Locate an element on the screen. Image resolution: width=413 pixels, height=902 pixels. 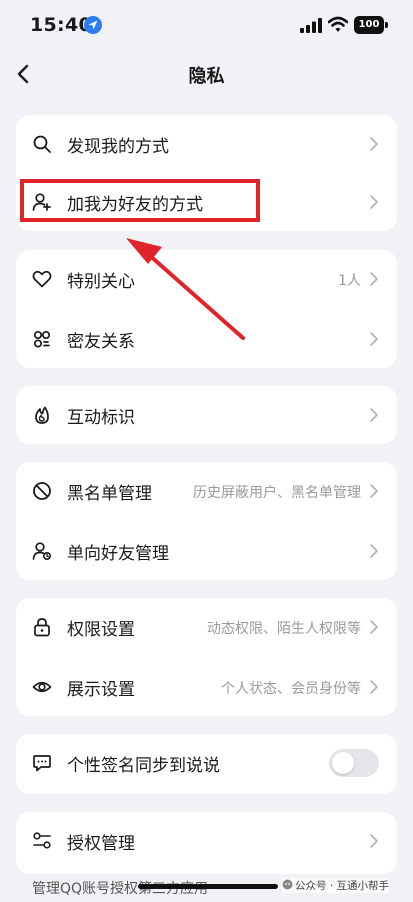
battery-indicator: 100 is located at coordinates (371, 25).